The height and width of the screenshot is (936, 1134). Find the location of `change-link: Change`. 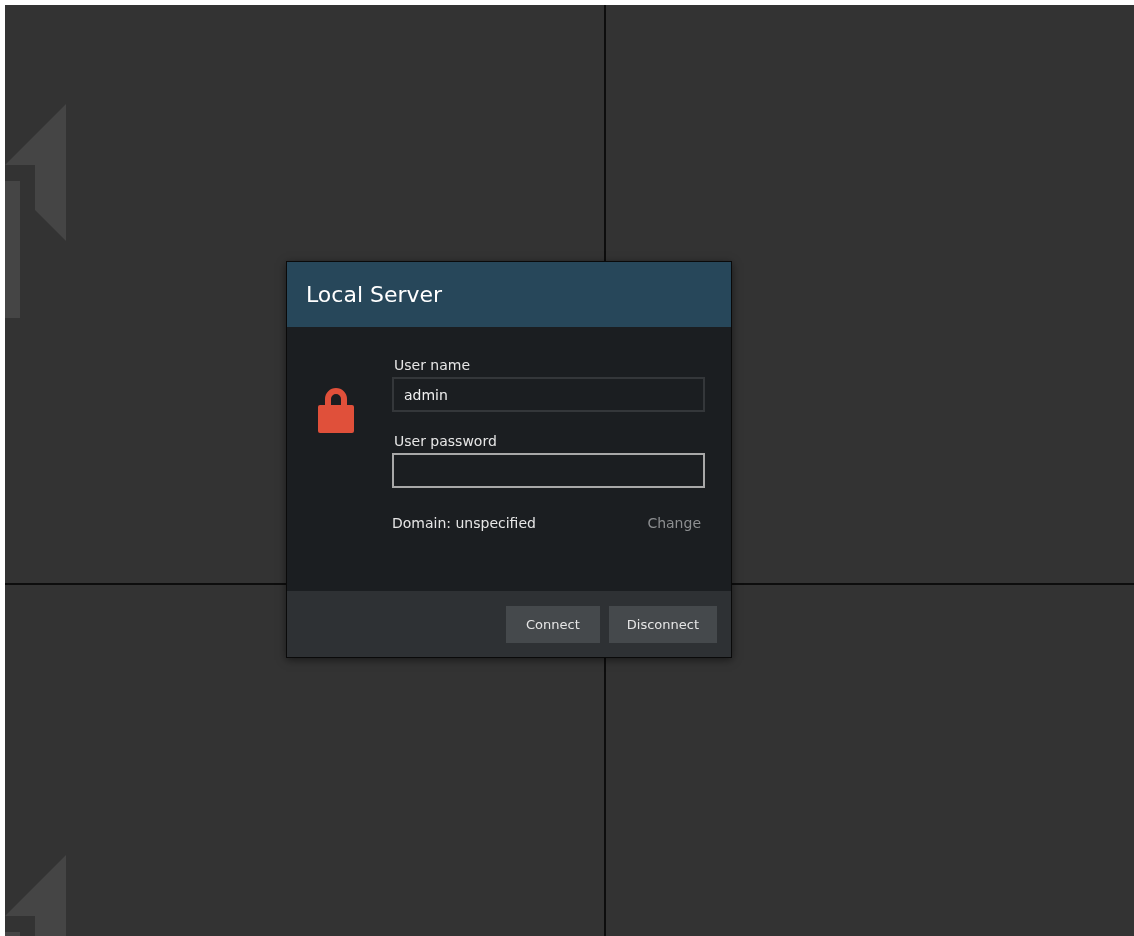

change-link: Change is located at coordinates (674, 523).